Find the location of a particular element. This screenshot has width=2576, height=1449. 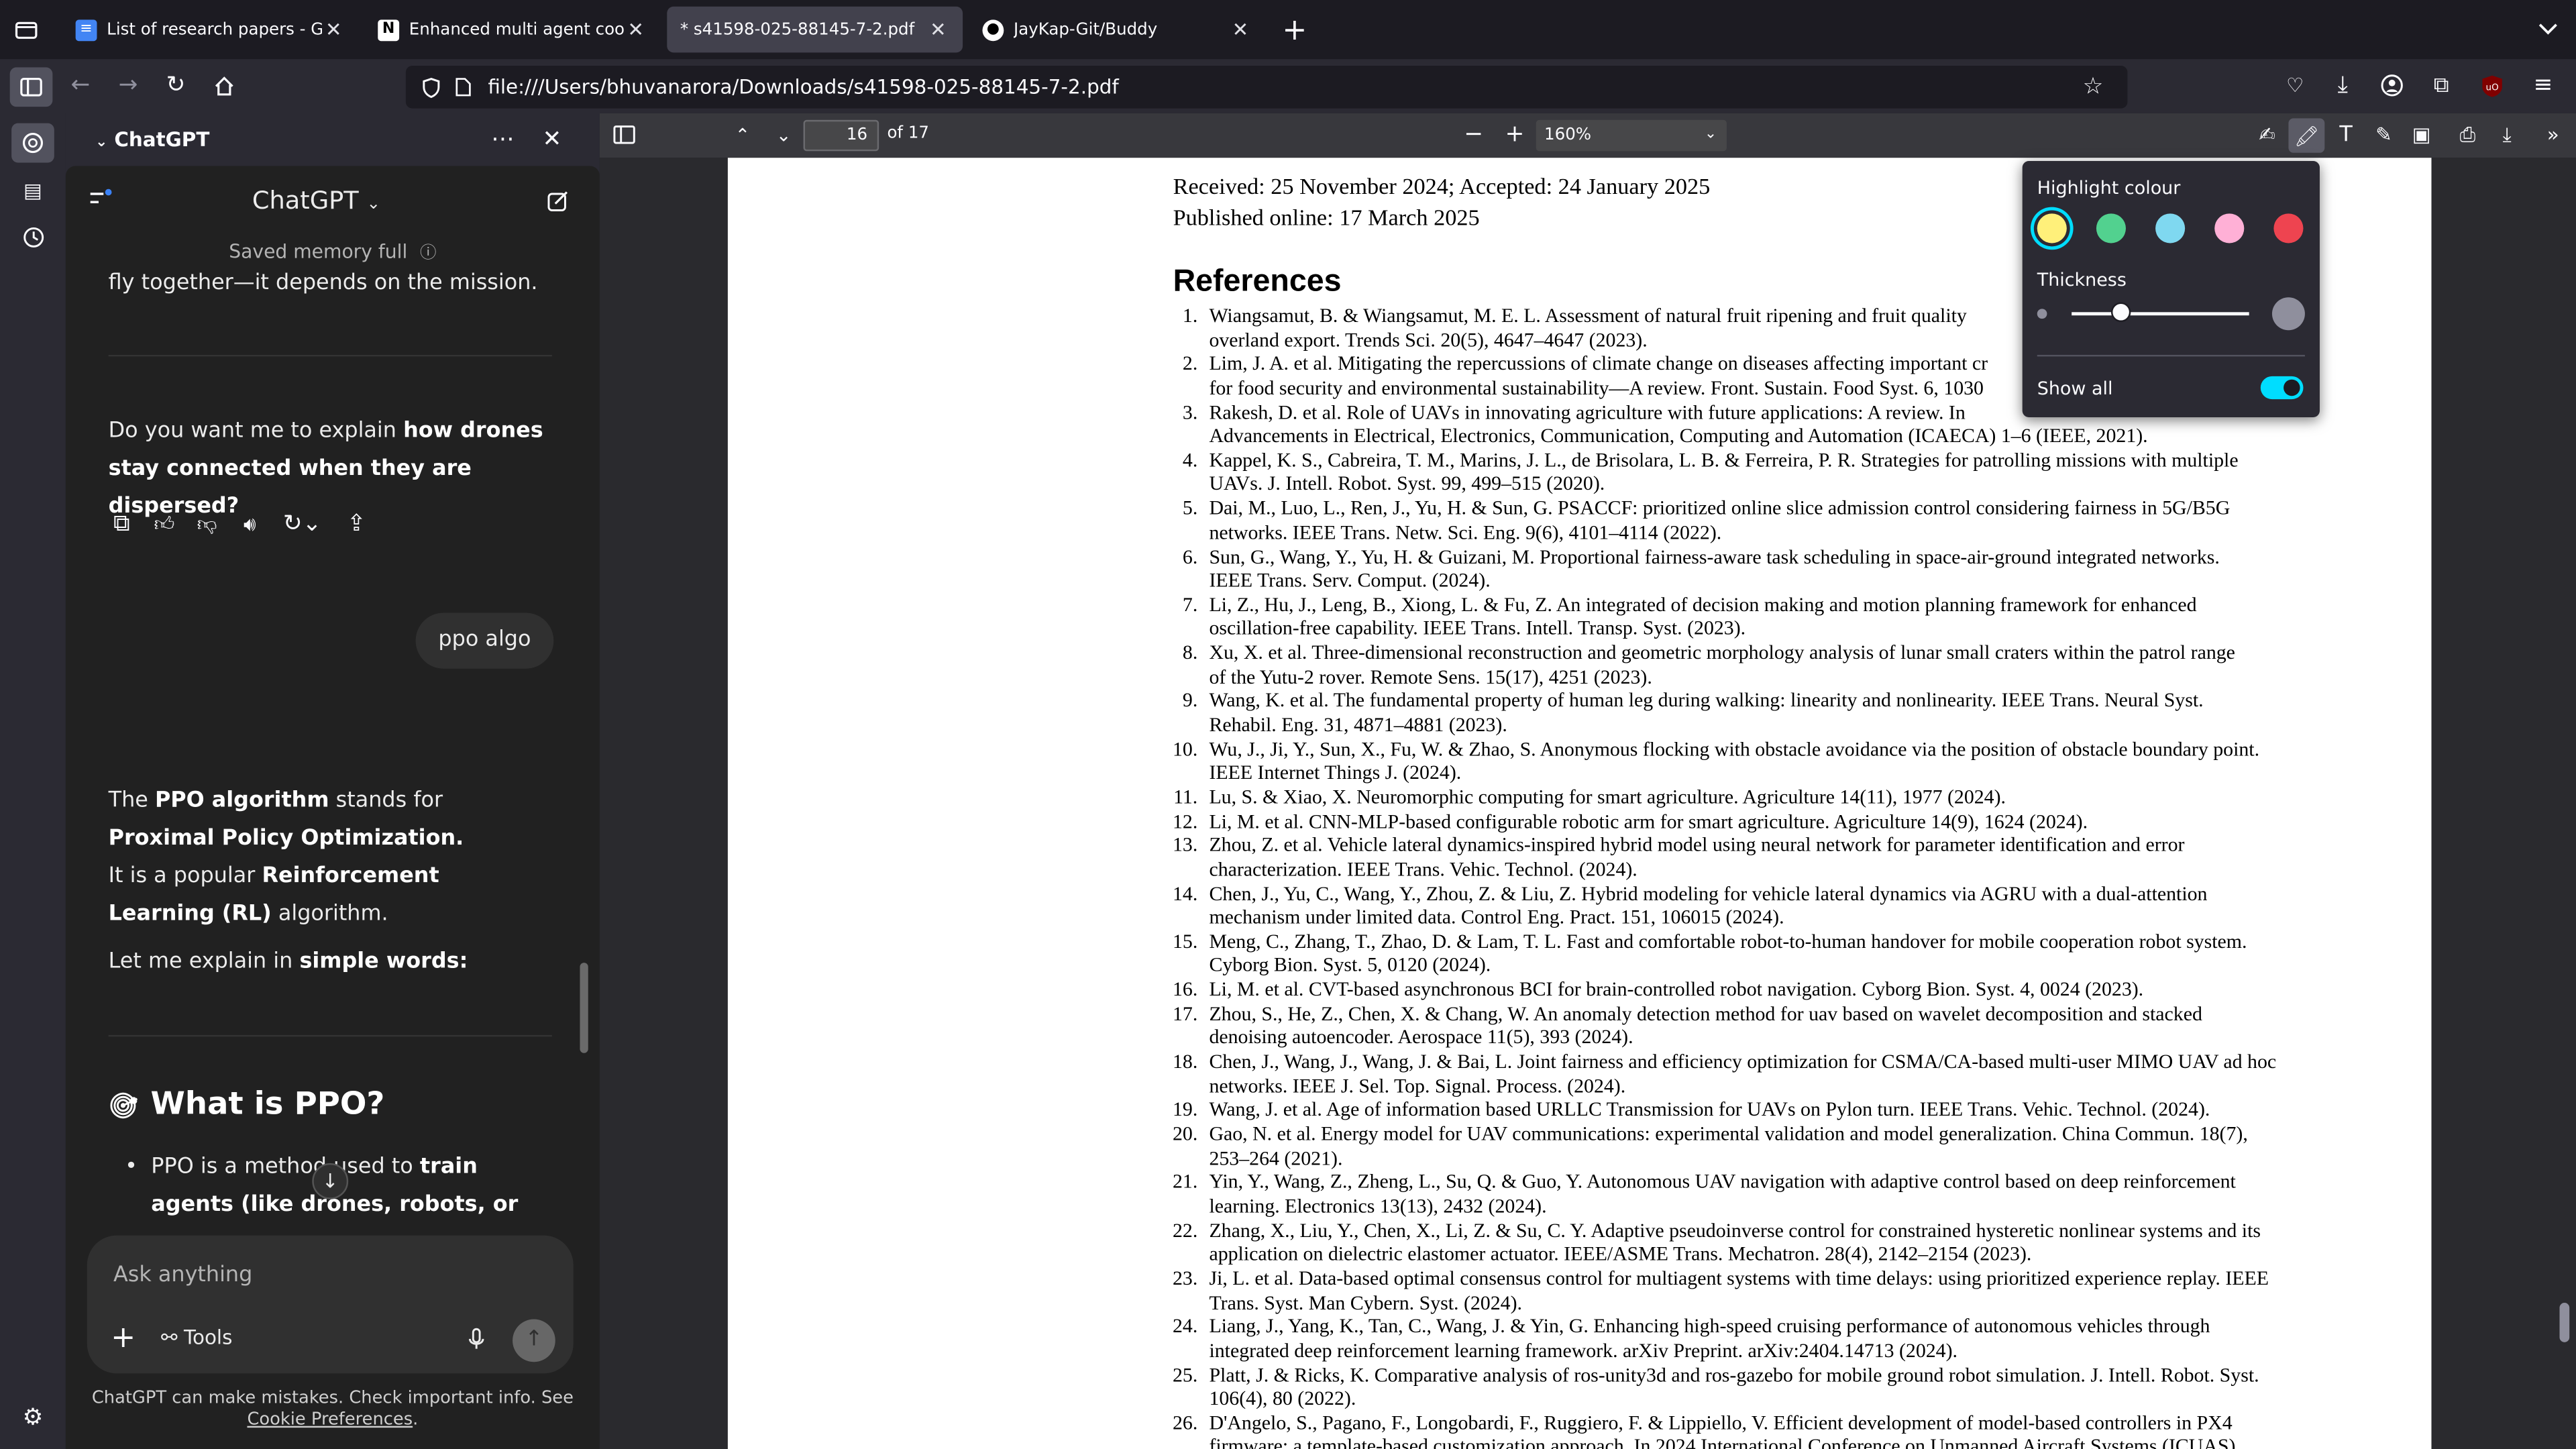

thickness-slider-thumb is located at coordinates (2121, 312).